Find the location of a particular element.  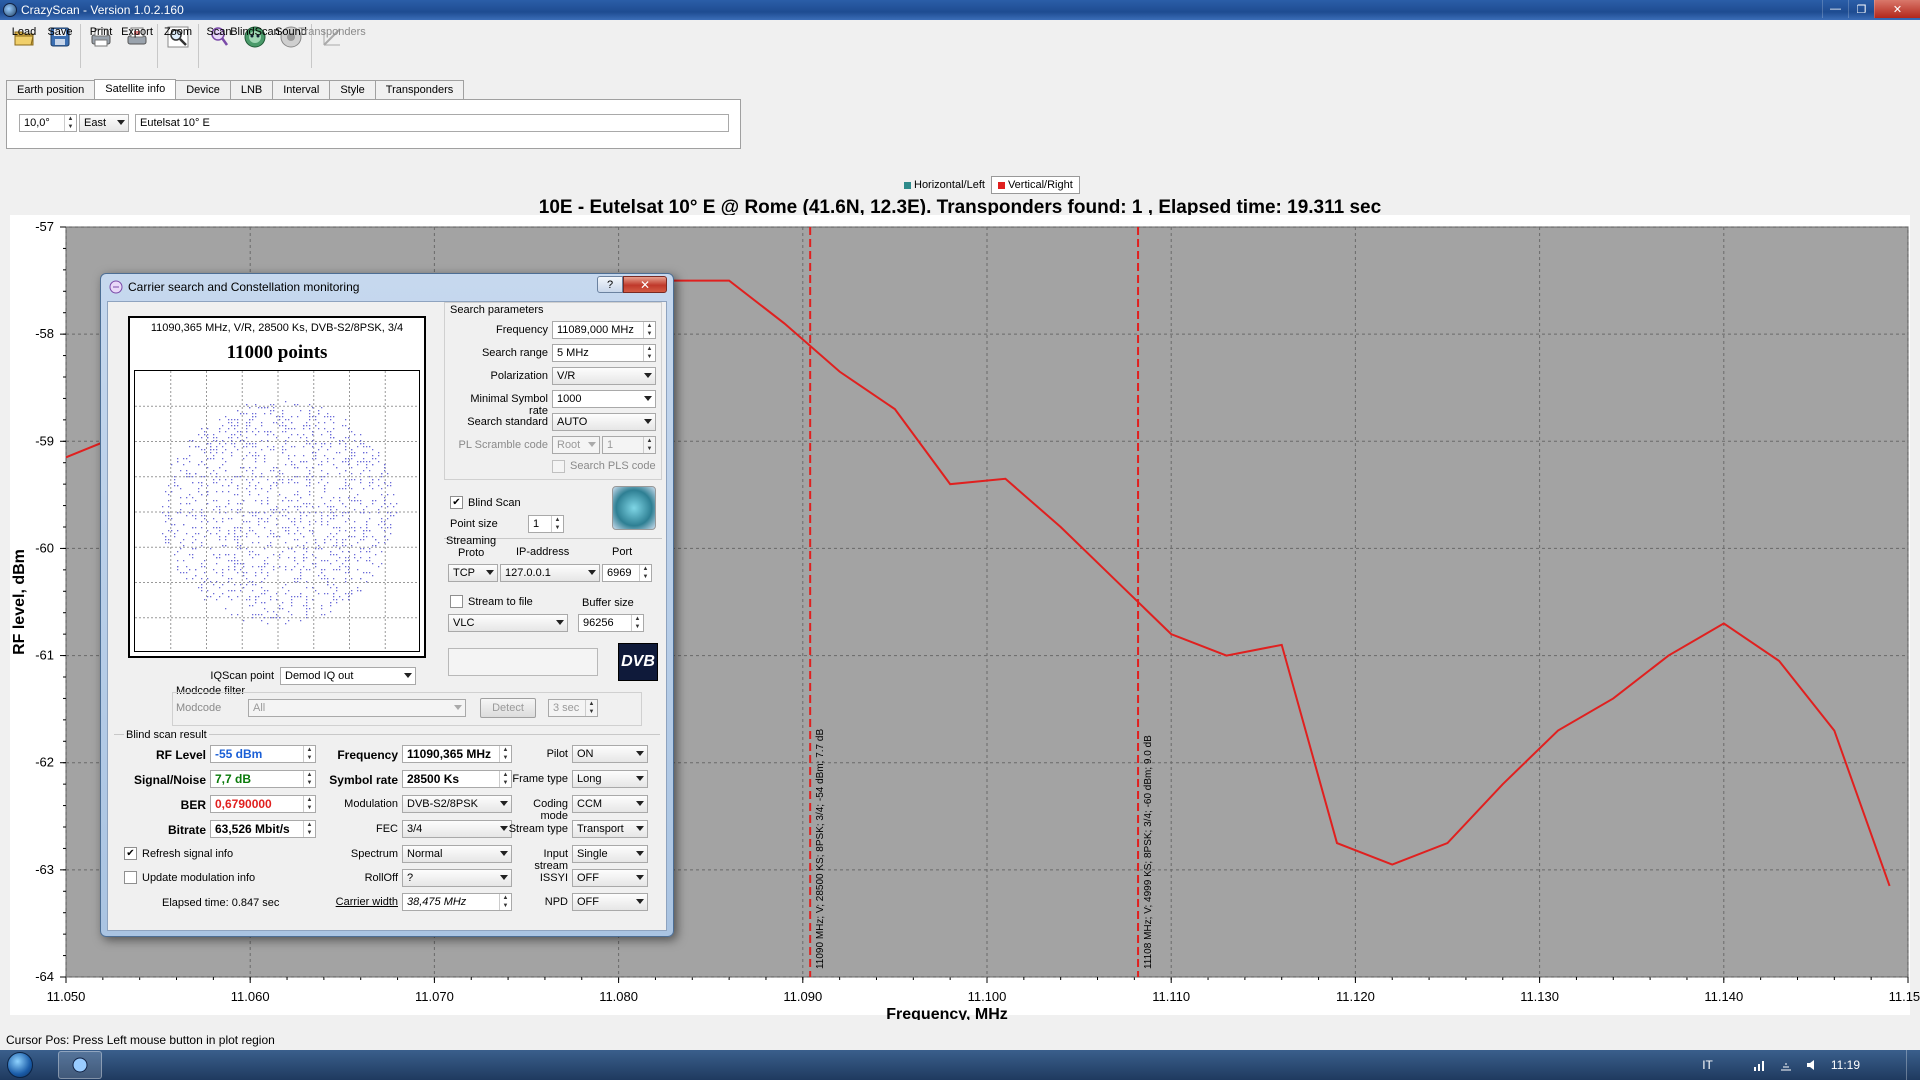

proto-select: TCP is located at coordinates (473, 573).